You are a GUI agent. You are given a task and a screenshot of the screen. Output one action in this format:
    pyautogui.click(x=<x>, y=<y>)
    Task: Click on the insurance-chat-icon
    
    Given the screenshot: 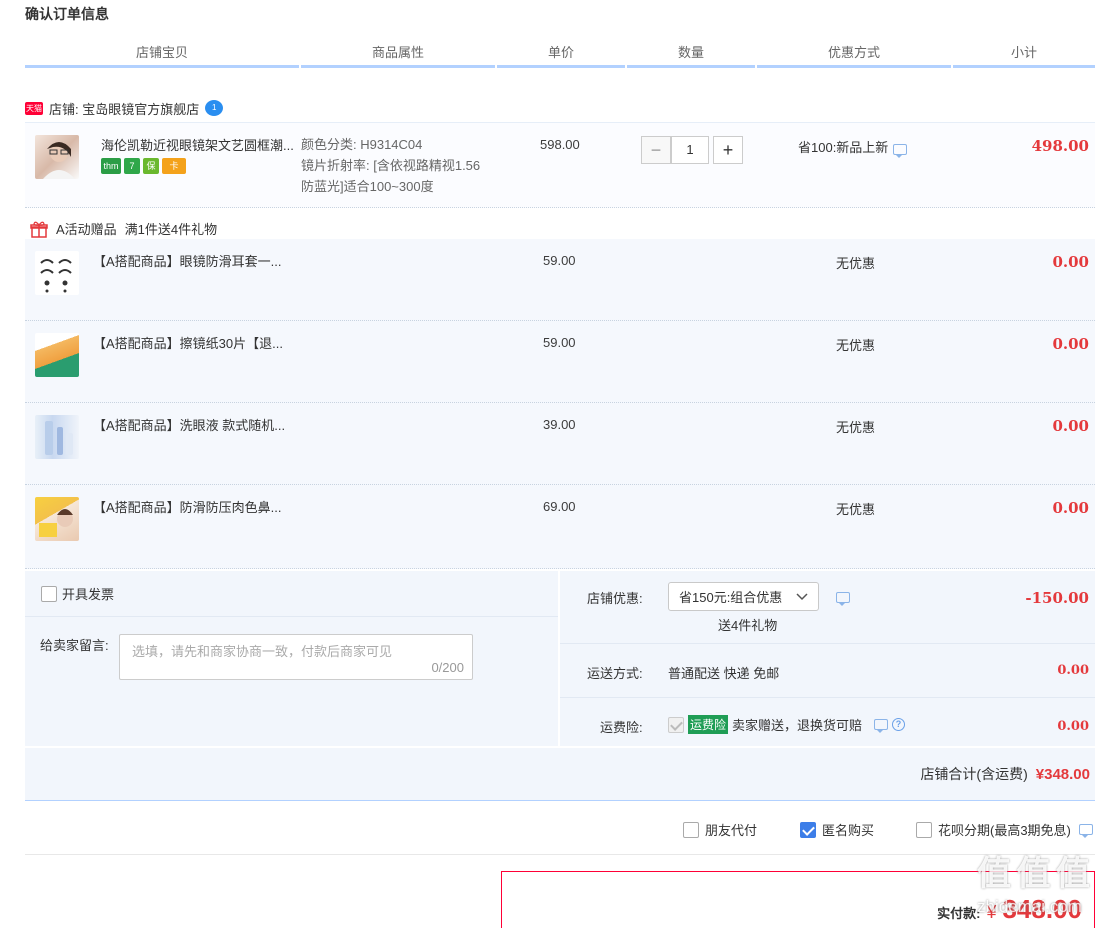 What is the action you would take?
    pyautogui.click(x=881, y=726)
    